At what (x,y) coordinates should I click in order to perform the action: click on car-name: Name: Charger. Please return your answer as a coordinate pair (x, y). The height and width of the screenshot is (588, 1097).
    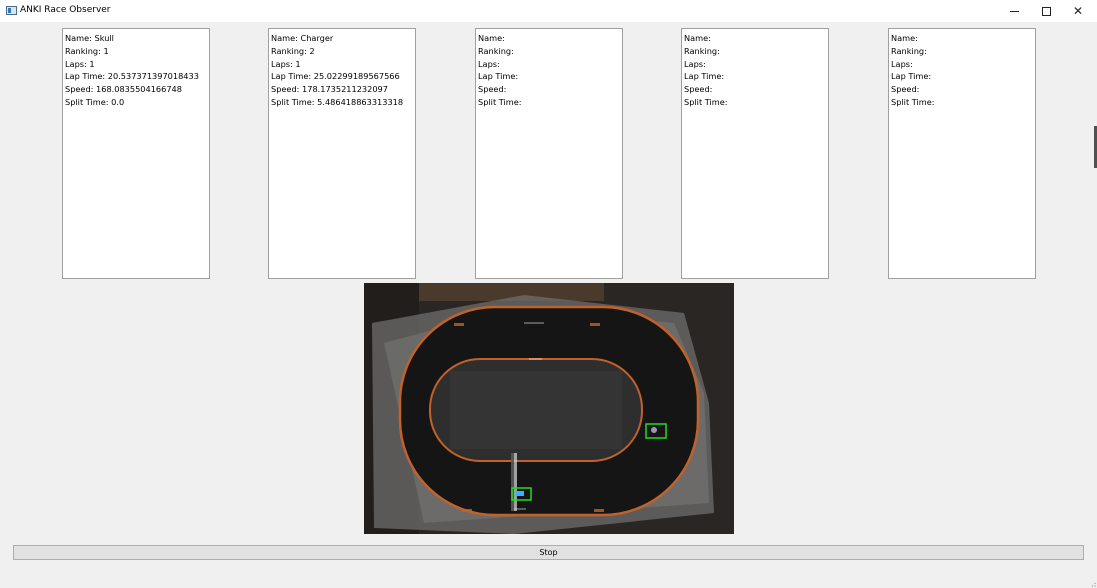
    Looking at the image, I should click on (302, 38).